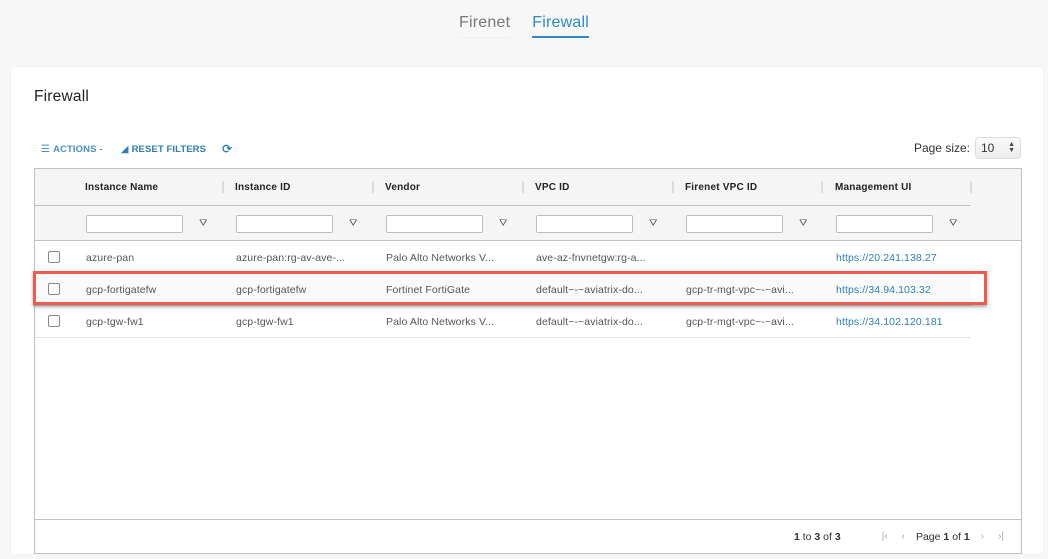  I want to click on column-header-management-ui: Management UI, so click(873, 187).